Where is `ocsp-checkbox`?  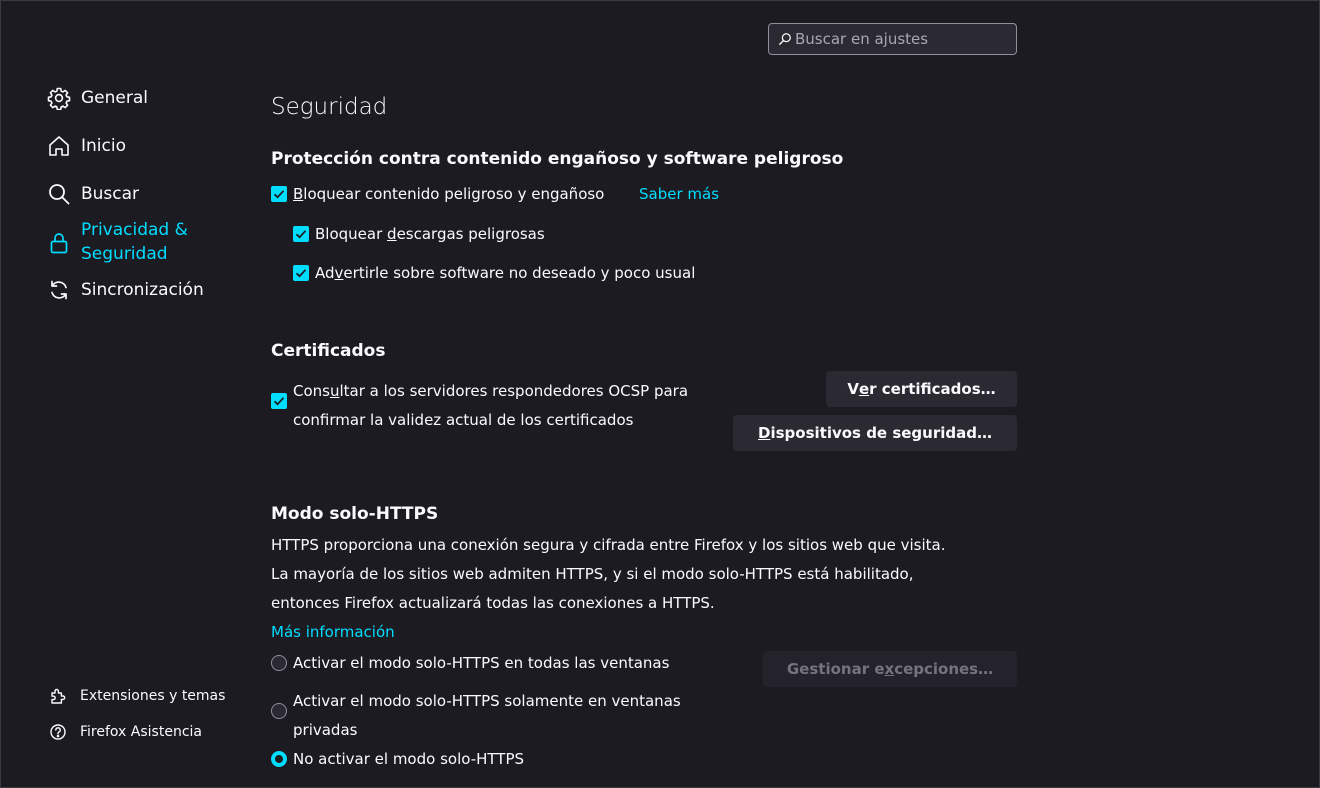
ocsp-checkbox is located at coordinates (279, 401).